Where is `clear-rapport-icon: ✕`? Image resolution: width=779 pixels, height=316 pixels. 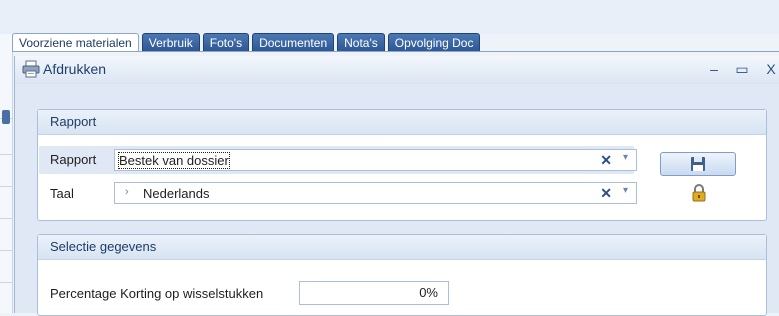
clear-rapport-icon: ✕ is located at coordinates (606, 160).